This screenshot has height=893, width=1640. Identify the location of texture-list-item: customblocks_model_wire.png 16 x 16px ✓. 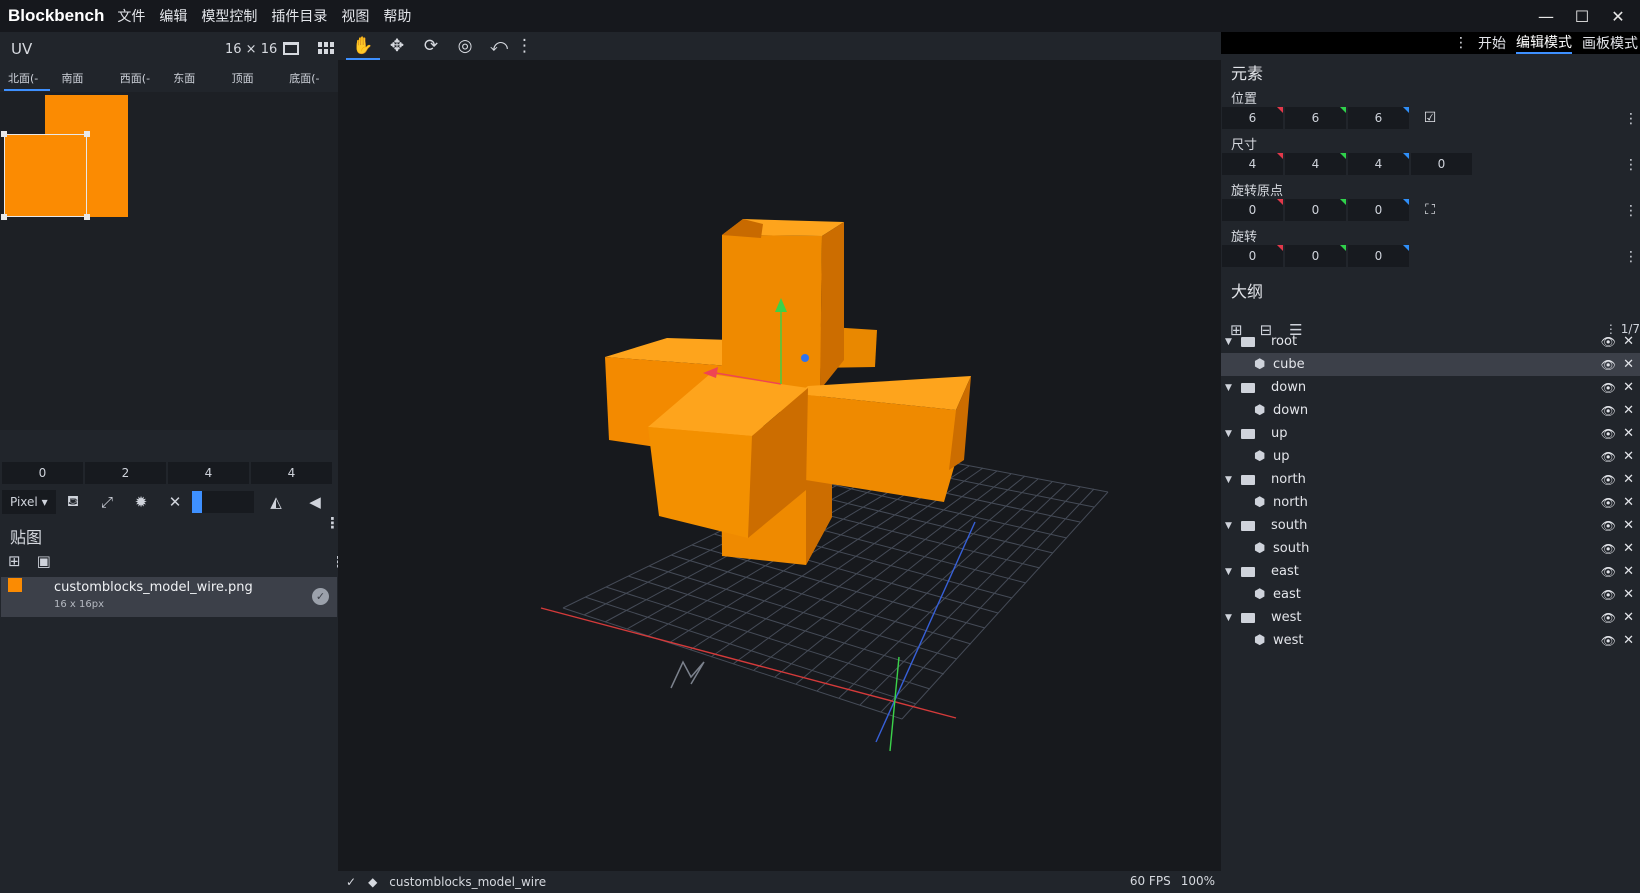
(169, 597).